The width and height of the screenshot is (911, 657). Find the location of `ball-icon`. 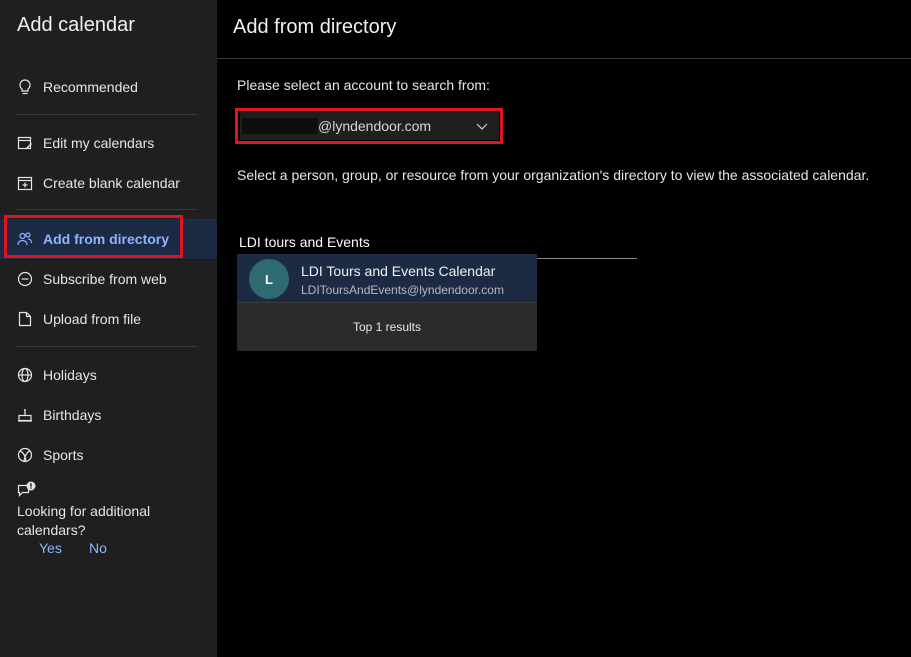

ball-icon is located at coordinates (25, 455).